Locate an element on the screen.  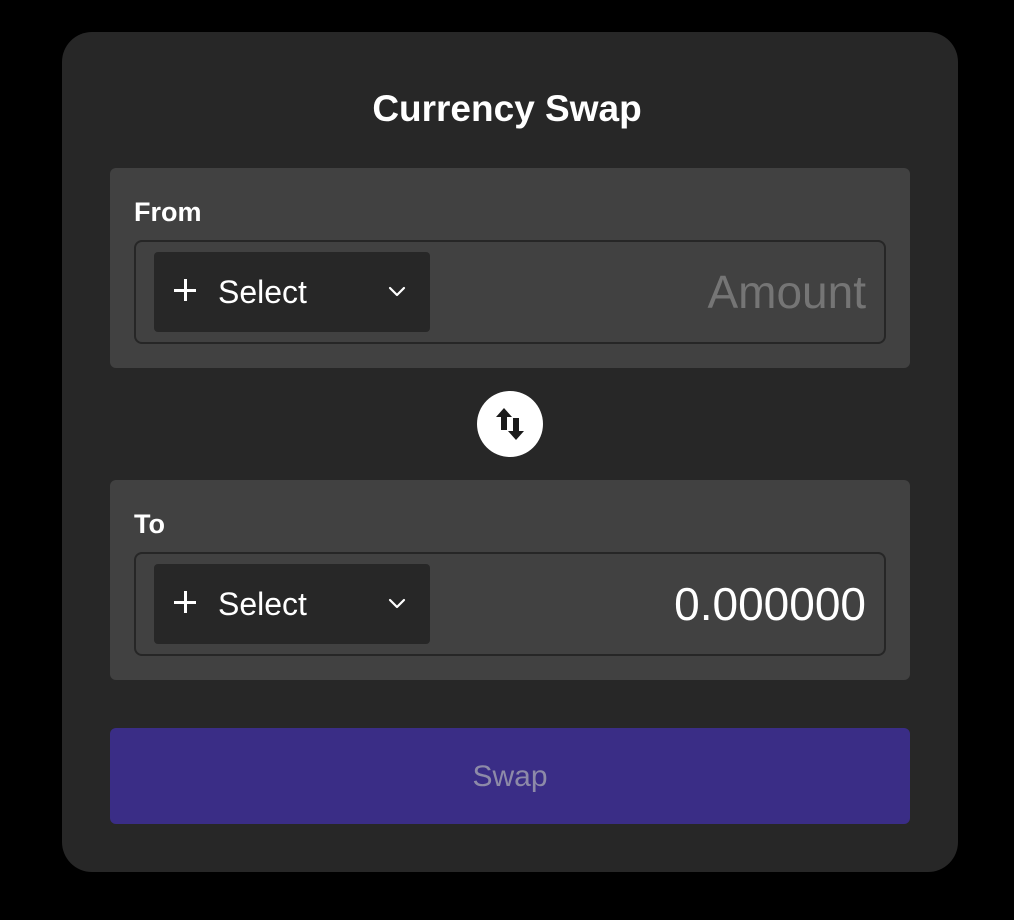
to-currency-select: Select is located at coordinates (292, 604).